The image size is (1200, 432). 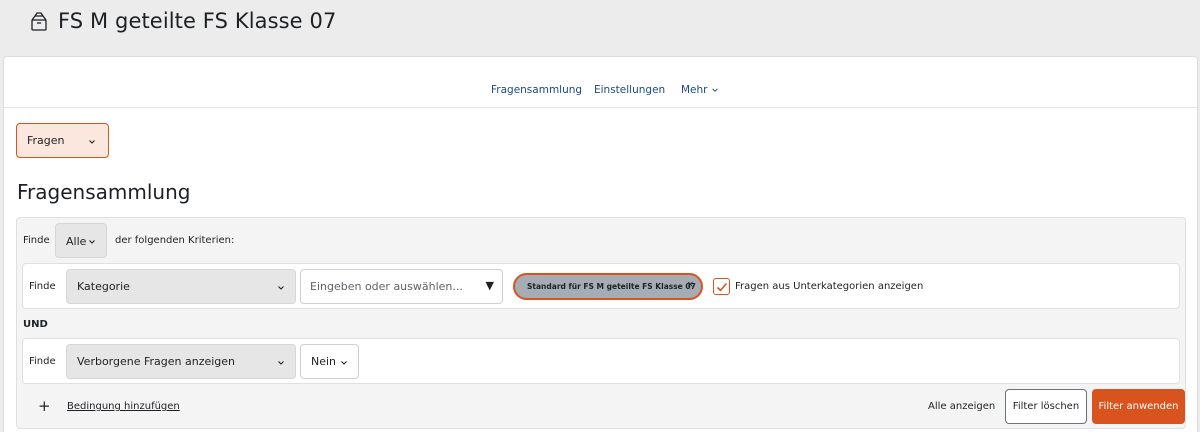 I want to click on close-icon: ×, so click(x=690, y=285).